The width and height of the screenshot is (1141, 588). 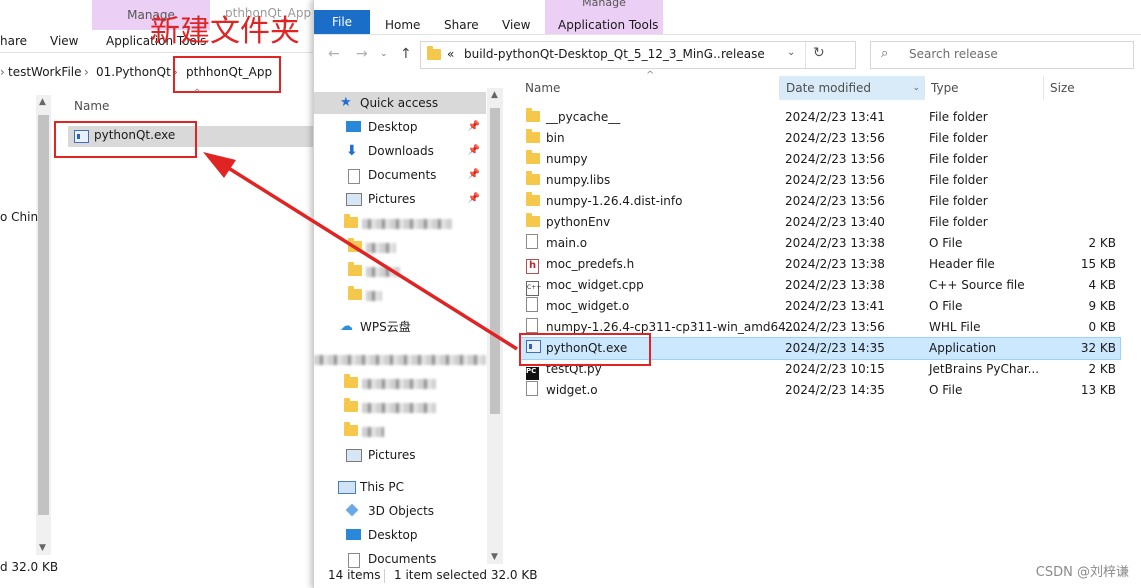 What do you see at coordinates (369, 256) in the screenshot?
I see `annotation-arrow-line` at bounding box center [369, 256].